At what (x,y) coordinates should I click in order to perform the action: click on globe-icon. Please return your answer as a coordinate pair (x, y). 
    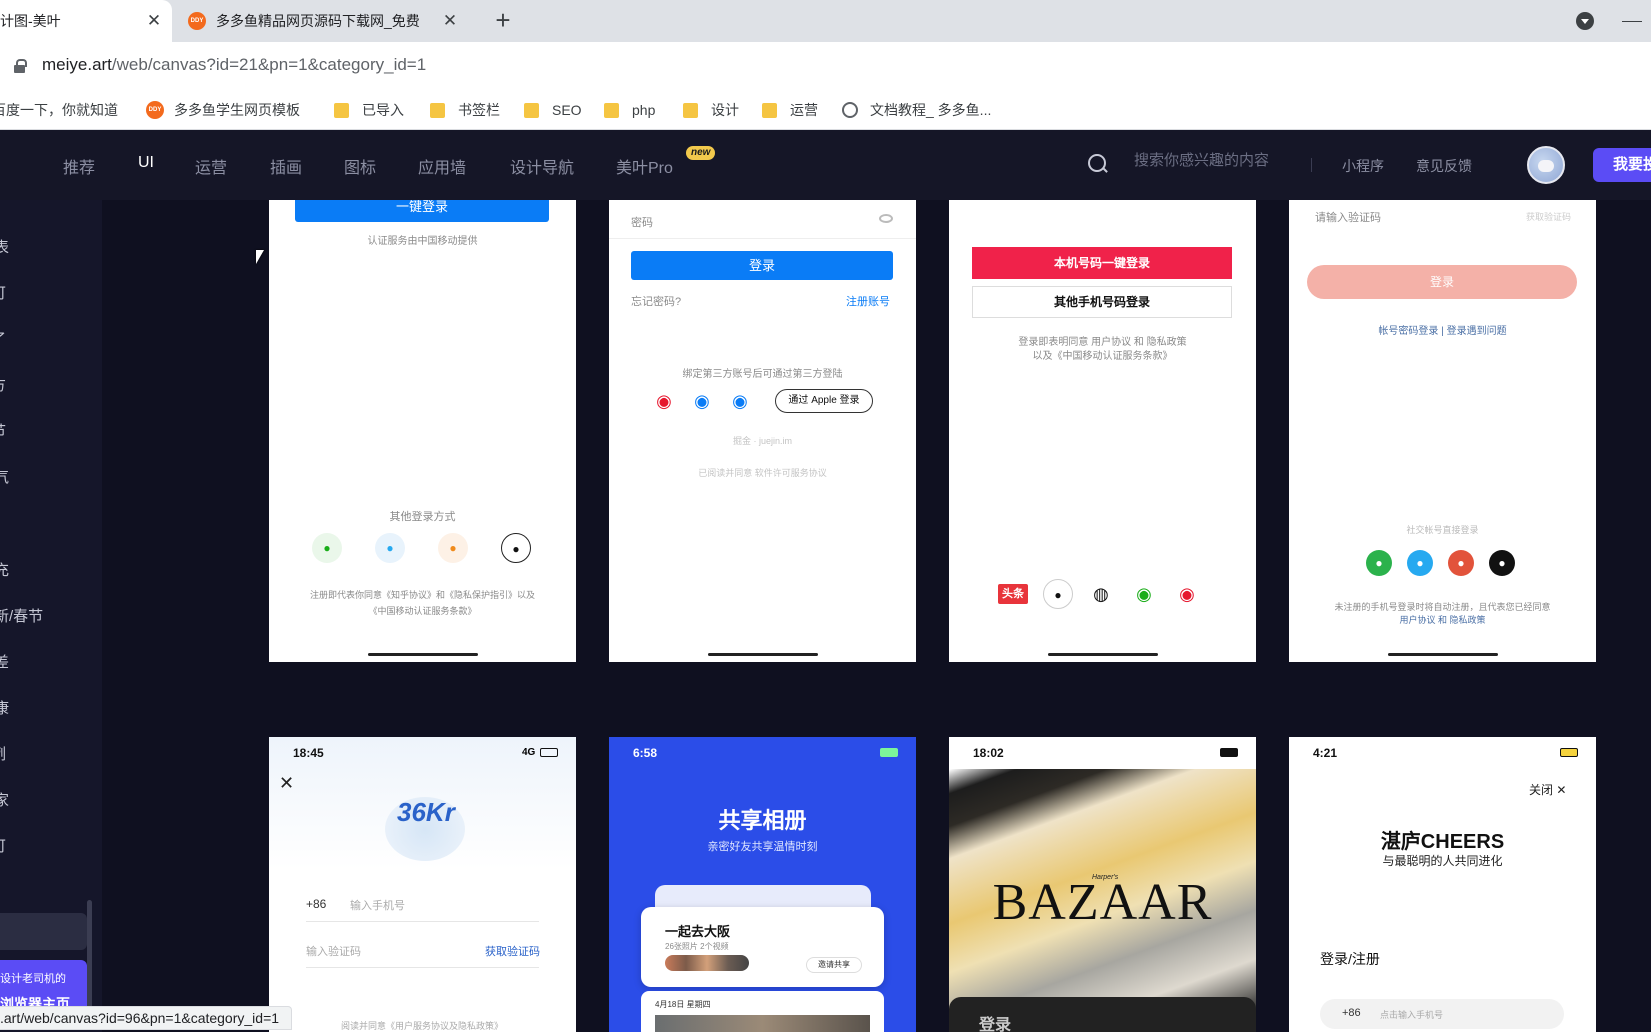
    Looking at the image, I should click on (850, 110).